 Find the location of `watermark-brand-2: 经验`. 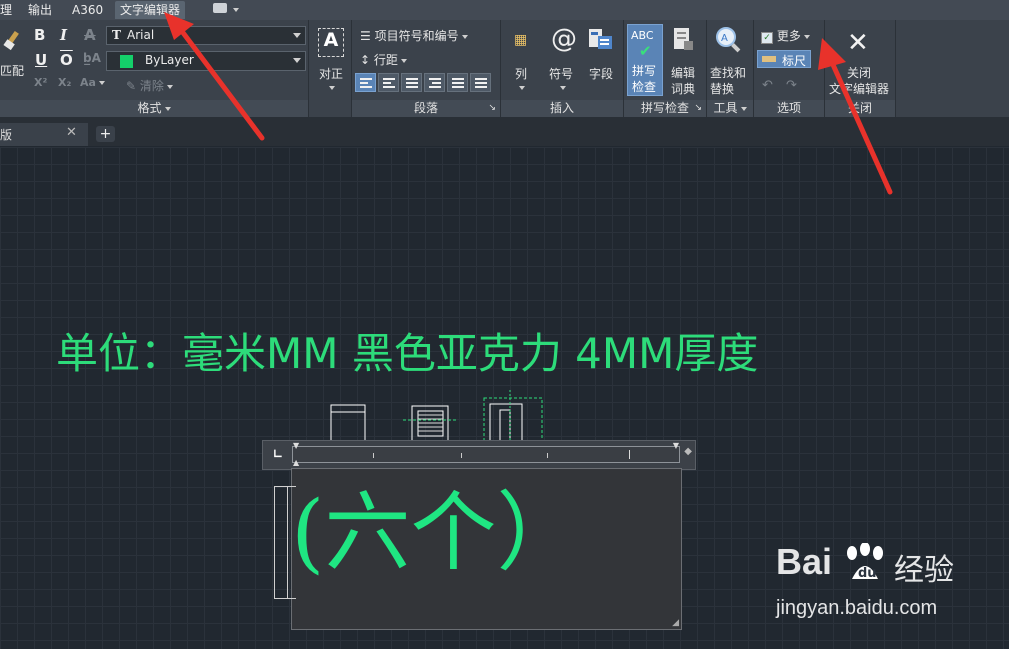

watermark-brand-2: 经验 is located at coordinates (924, 570).